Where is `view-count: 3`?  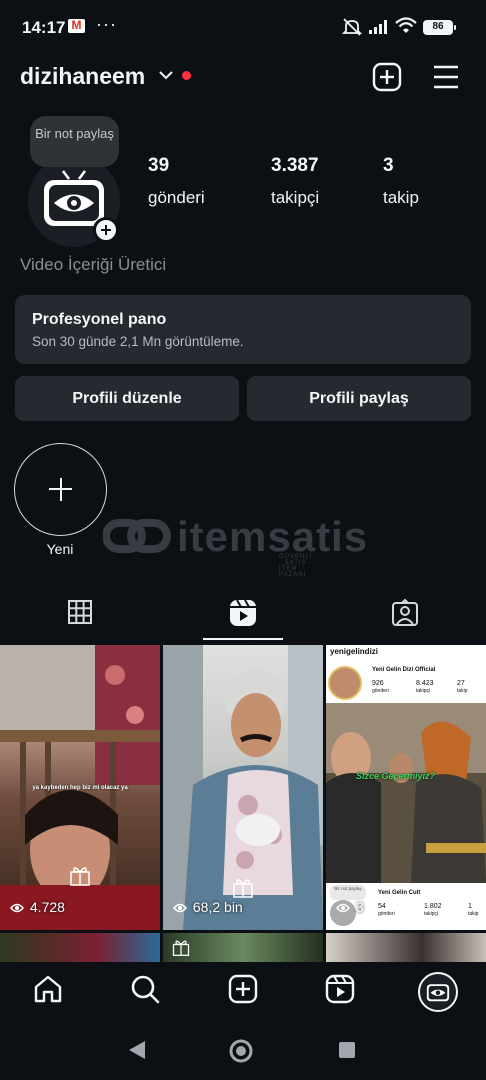 view-count: 3 is located at coordinates (350, 907).